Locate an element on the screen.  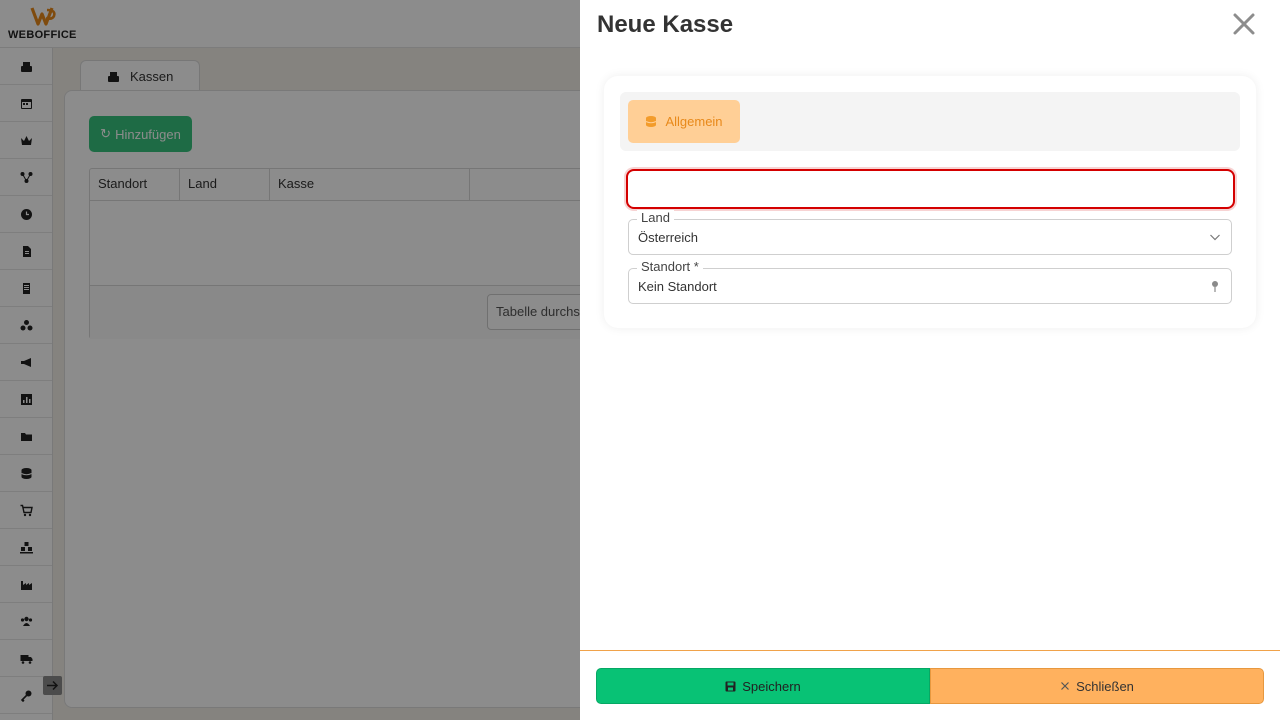
save-button-label: Speichern is located at coordinates (771, 686).